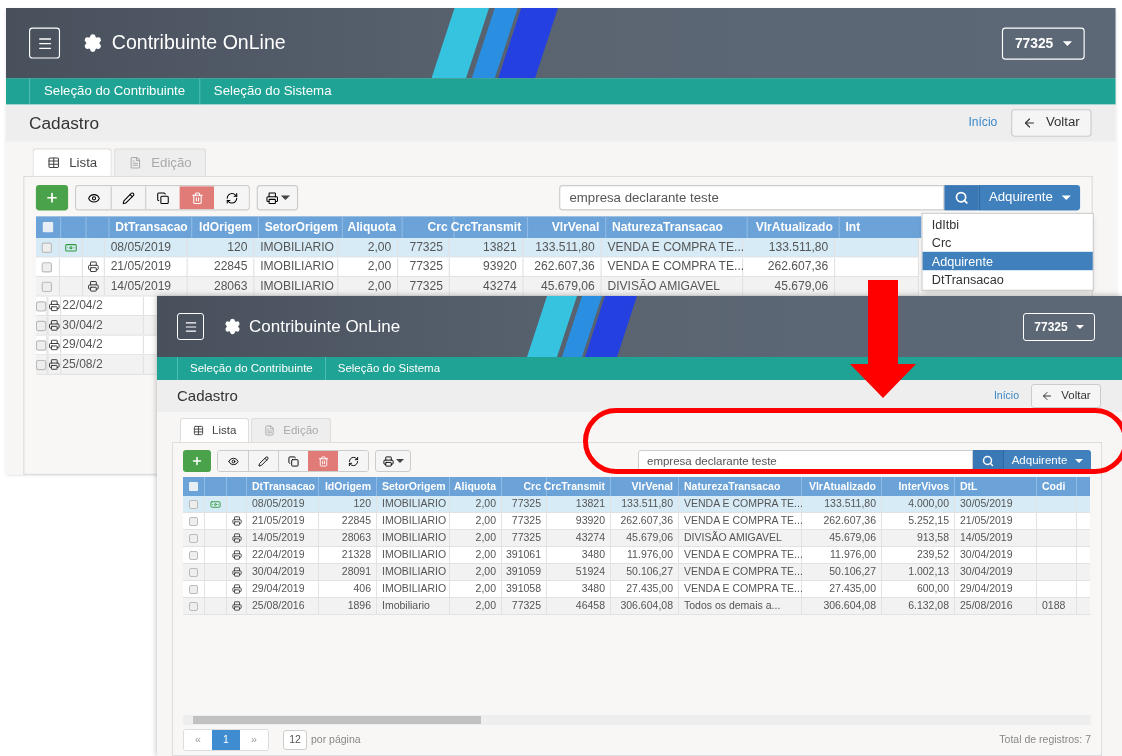  I want to click on table-row: 14/05/2019 28063 IMOBILIARIO 2,00 77325 43274 45.679,06 DIVISÃO AMIGAVEL 45.679,06 913,58 14/05/2019, so click(636, 538).